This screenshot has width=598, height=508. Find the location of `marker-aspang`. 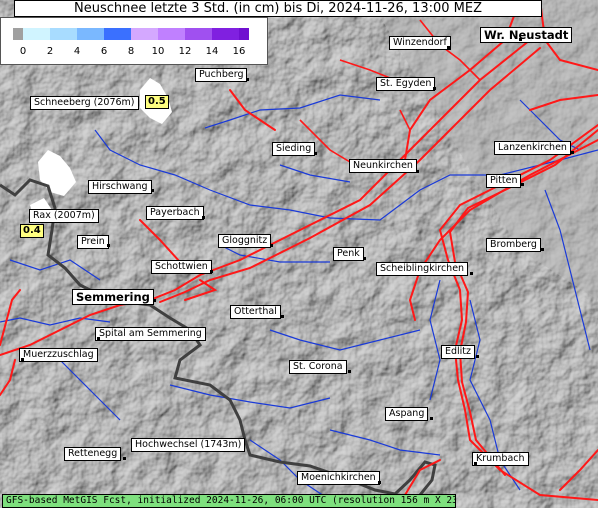

marker-aspang is located at coordinates (431, 418).